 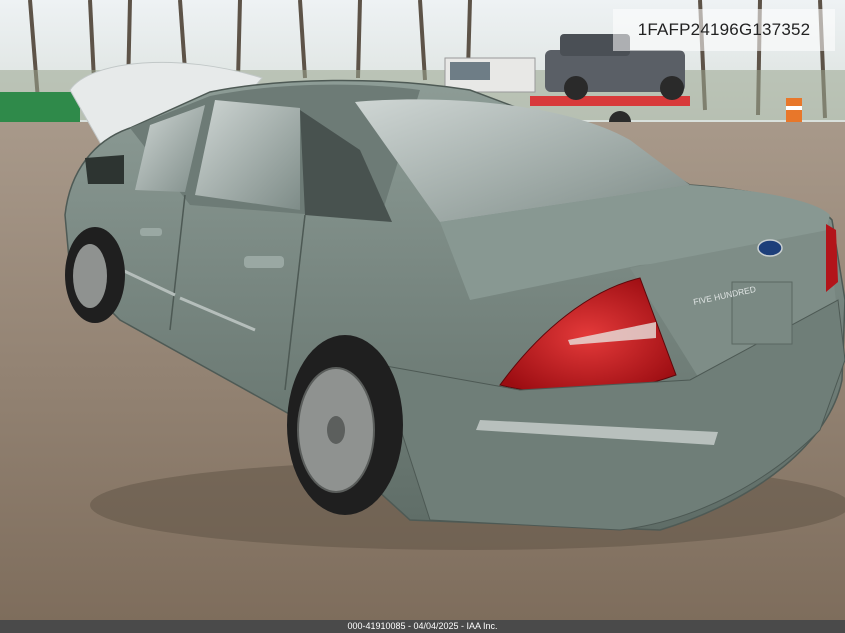 What do you see at coordinates (345, 425) in the screenshot?
I see `rear-wheel` at bounding box center [345, 425].